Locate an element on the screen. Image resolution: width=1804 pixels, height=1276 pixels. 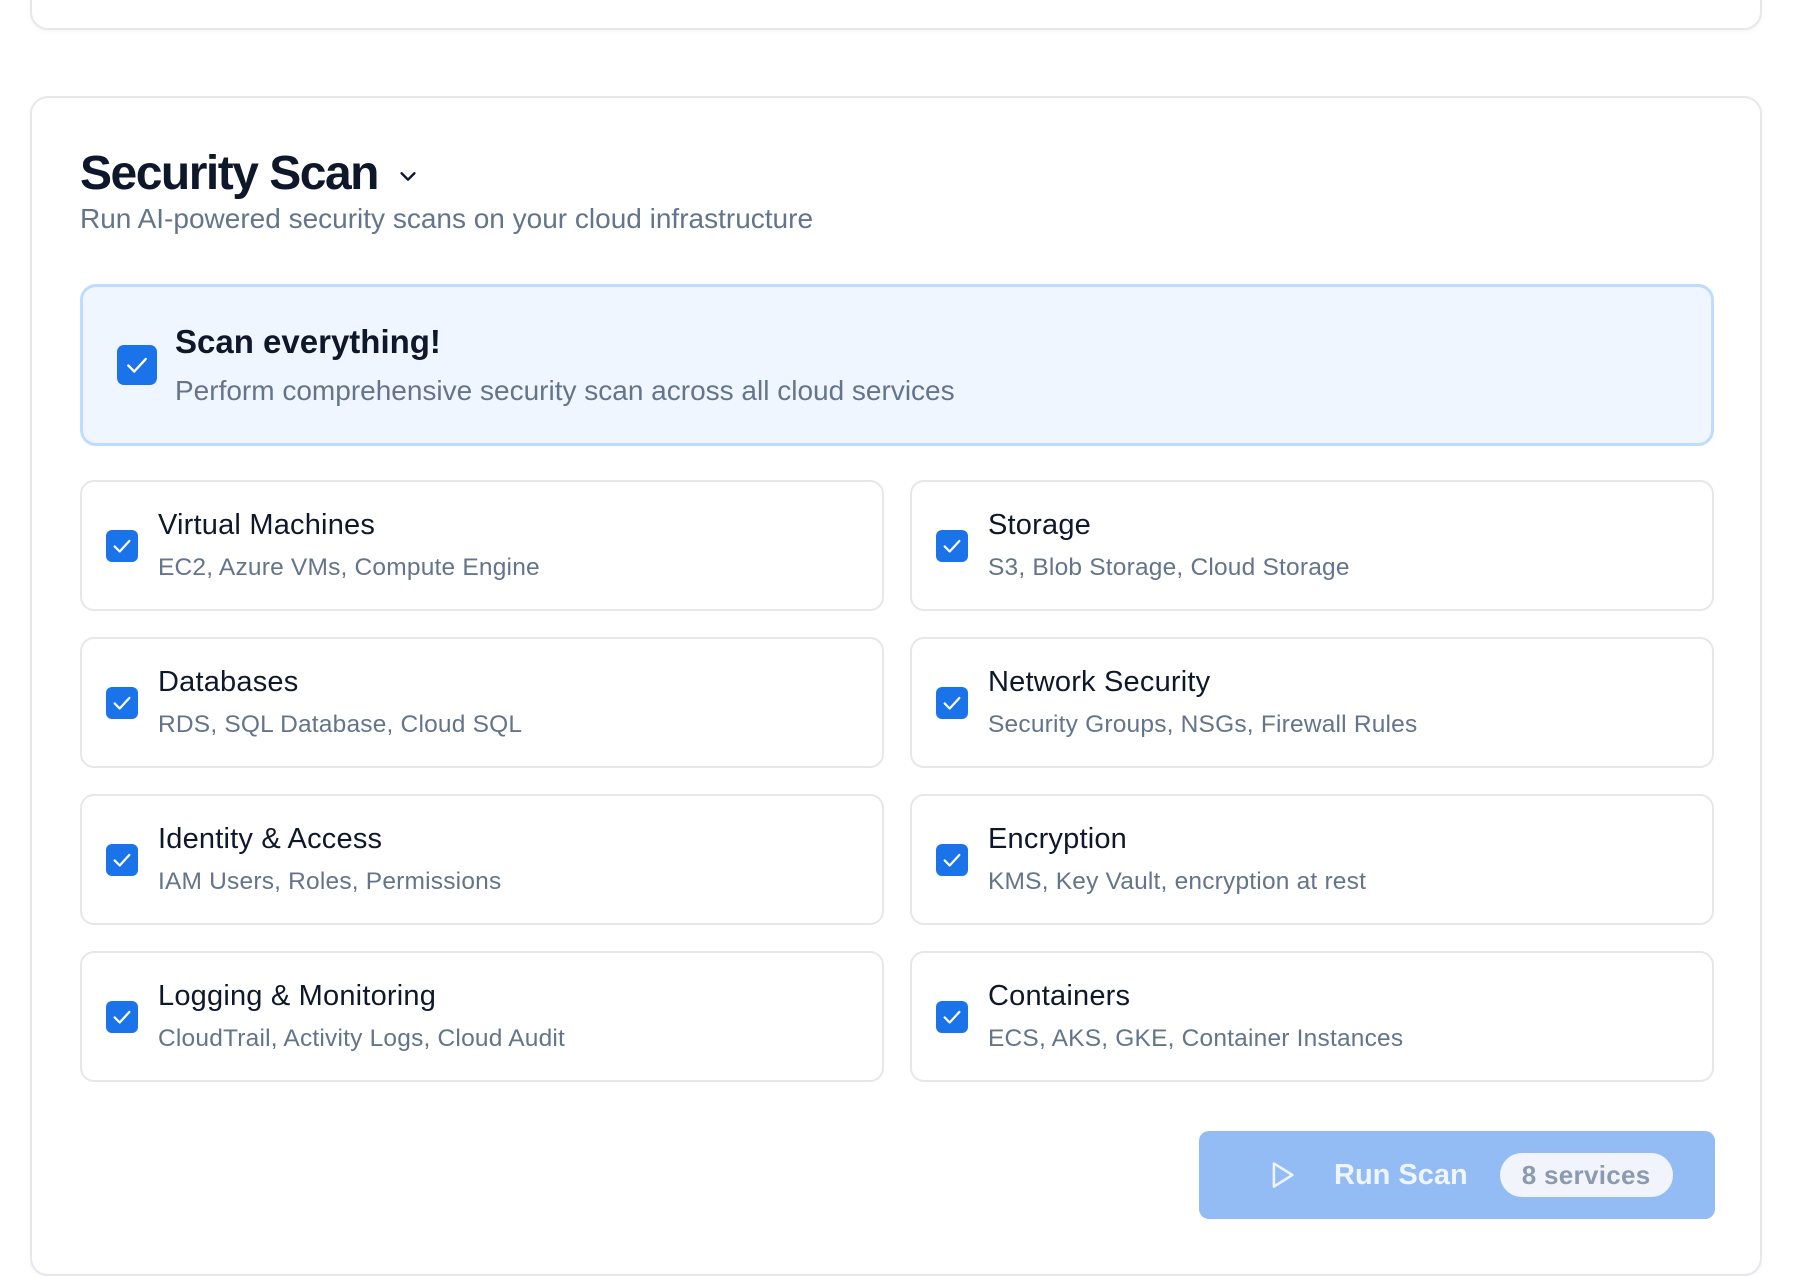
service-label: Containers is located at coordinates (1059, 996).